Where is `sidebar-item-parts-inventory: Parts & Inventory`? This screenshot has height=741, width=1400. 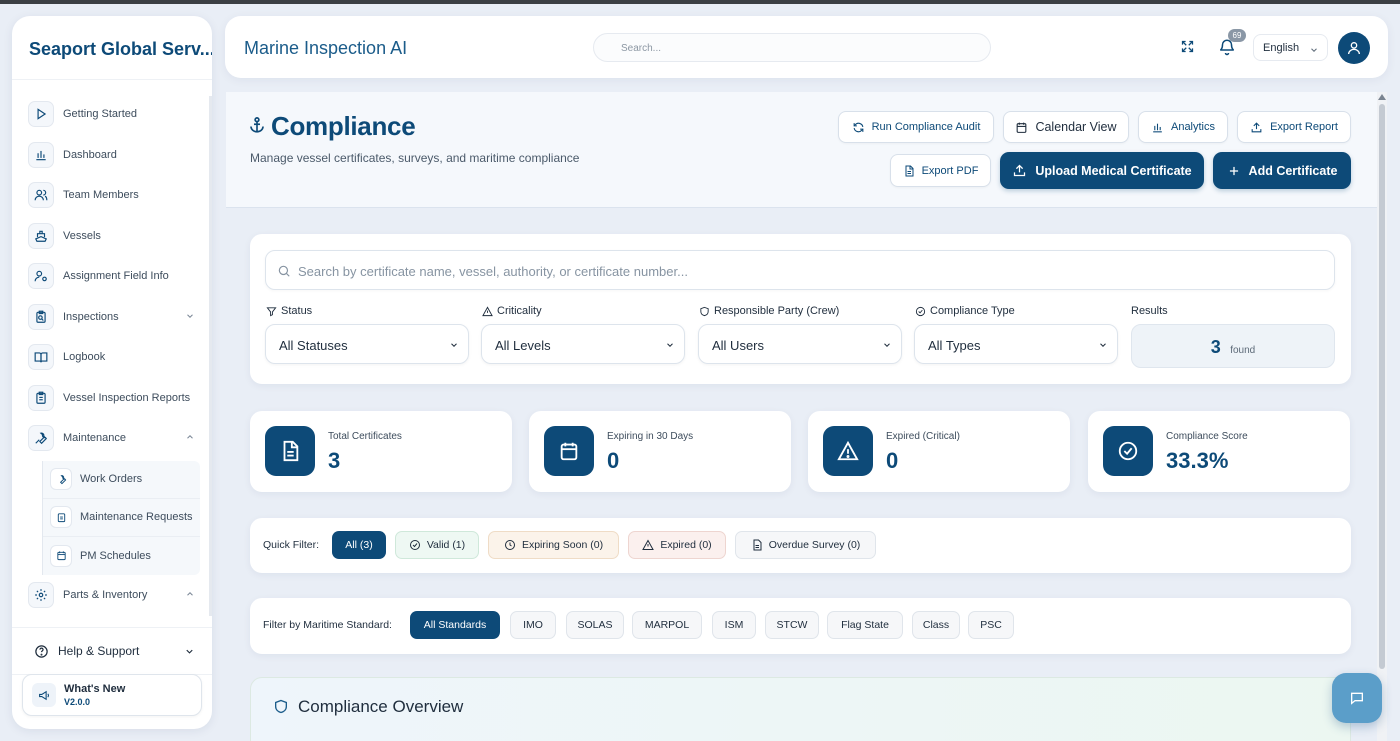 sidebar-item-parts-inventory: Parts & Inventory is located at coordinates (112, 595).